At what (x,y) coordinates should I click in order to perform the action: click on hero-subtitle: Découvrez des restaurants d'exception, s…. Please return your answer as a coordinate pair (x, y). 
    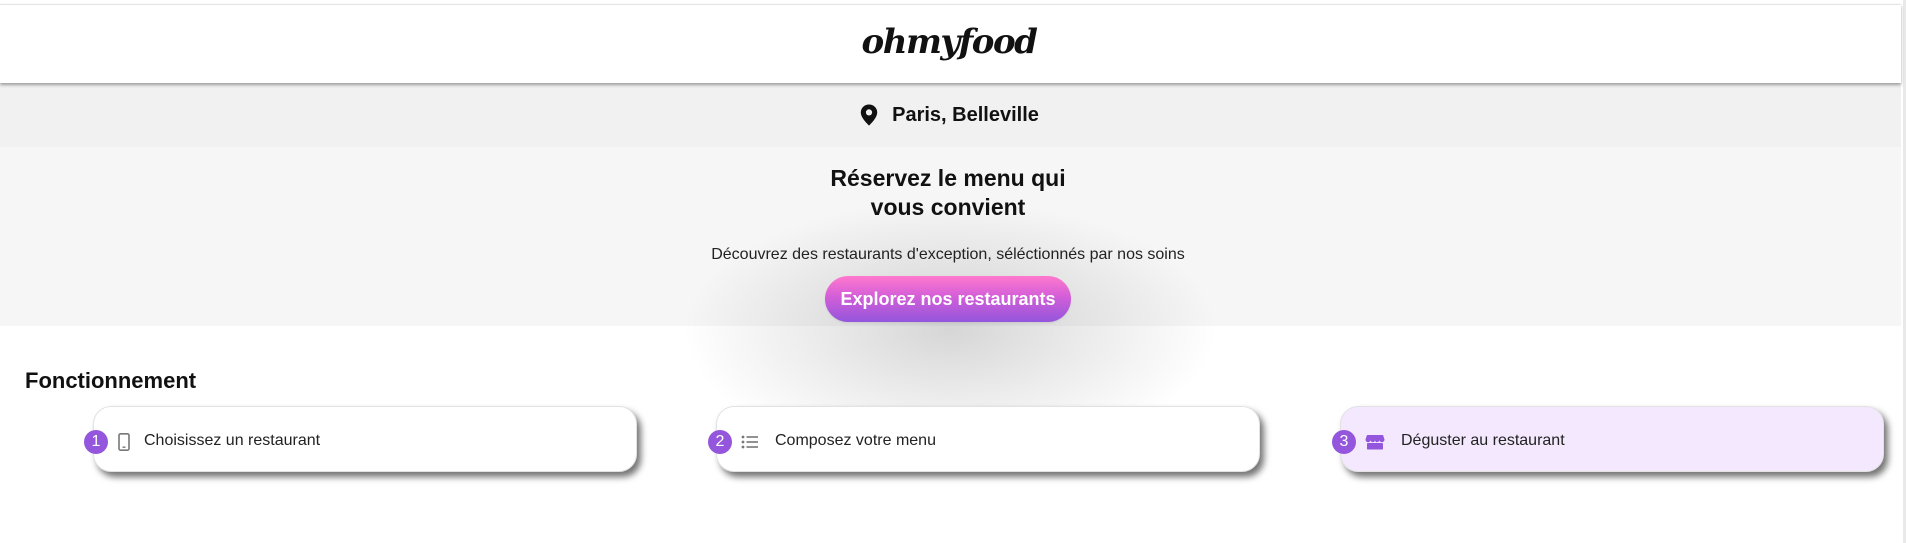
    Looking at the image, I should click on (948, 254).